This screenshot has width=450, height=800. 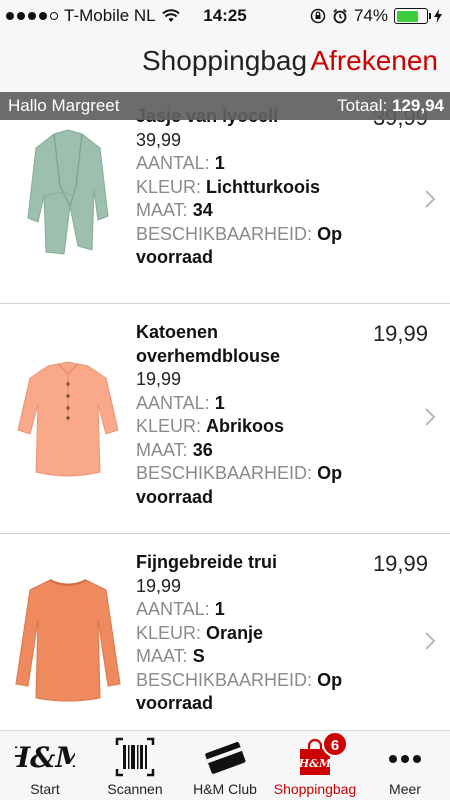 What do you see at coordinates (251, 563) in the screenshot?
I see `product-name: Fijngebreide trui` at bounding box center [251, 563].